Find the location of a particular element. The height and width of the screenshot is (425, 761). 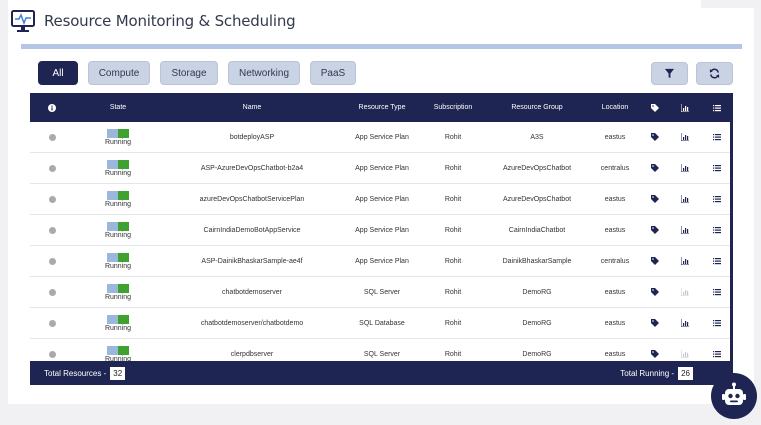

header-state: State is located at coordinates (118, 107).